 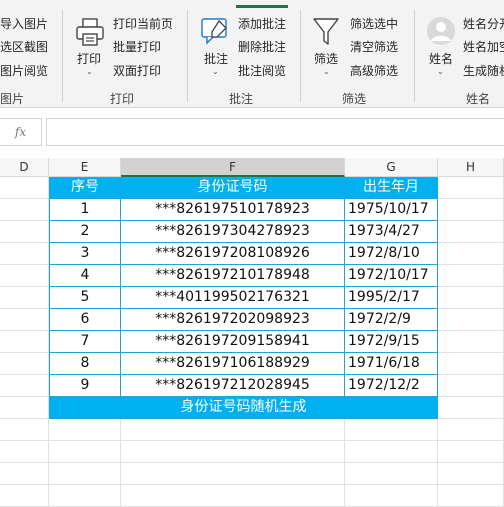 What do you see at coordinates (233, 254) in the screenshot?
I see `table-cell-id: ***826197208108926` at bounding box center [233, 254].